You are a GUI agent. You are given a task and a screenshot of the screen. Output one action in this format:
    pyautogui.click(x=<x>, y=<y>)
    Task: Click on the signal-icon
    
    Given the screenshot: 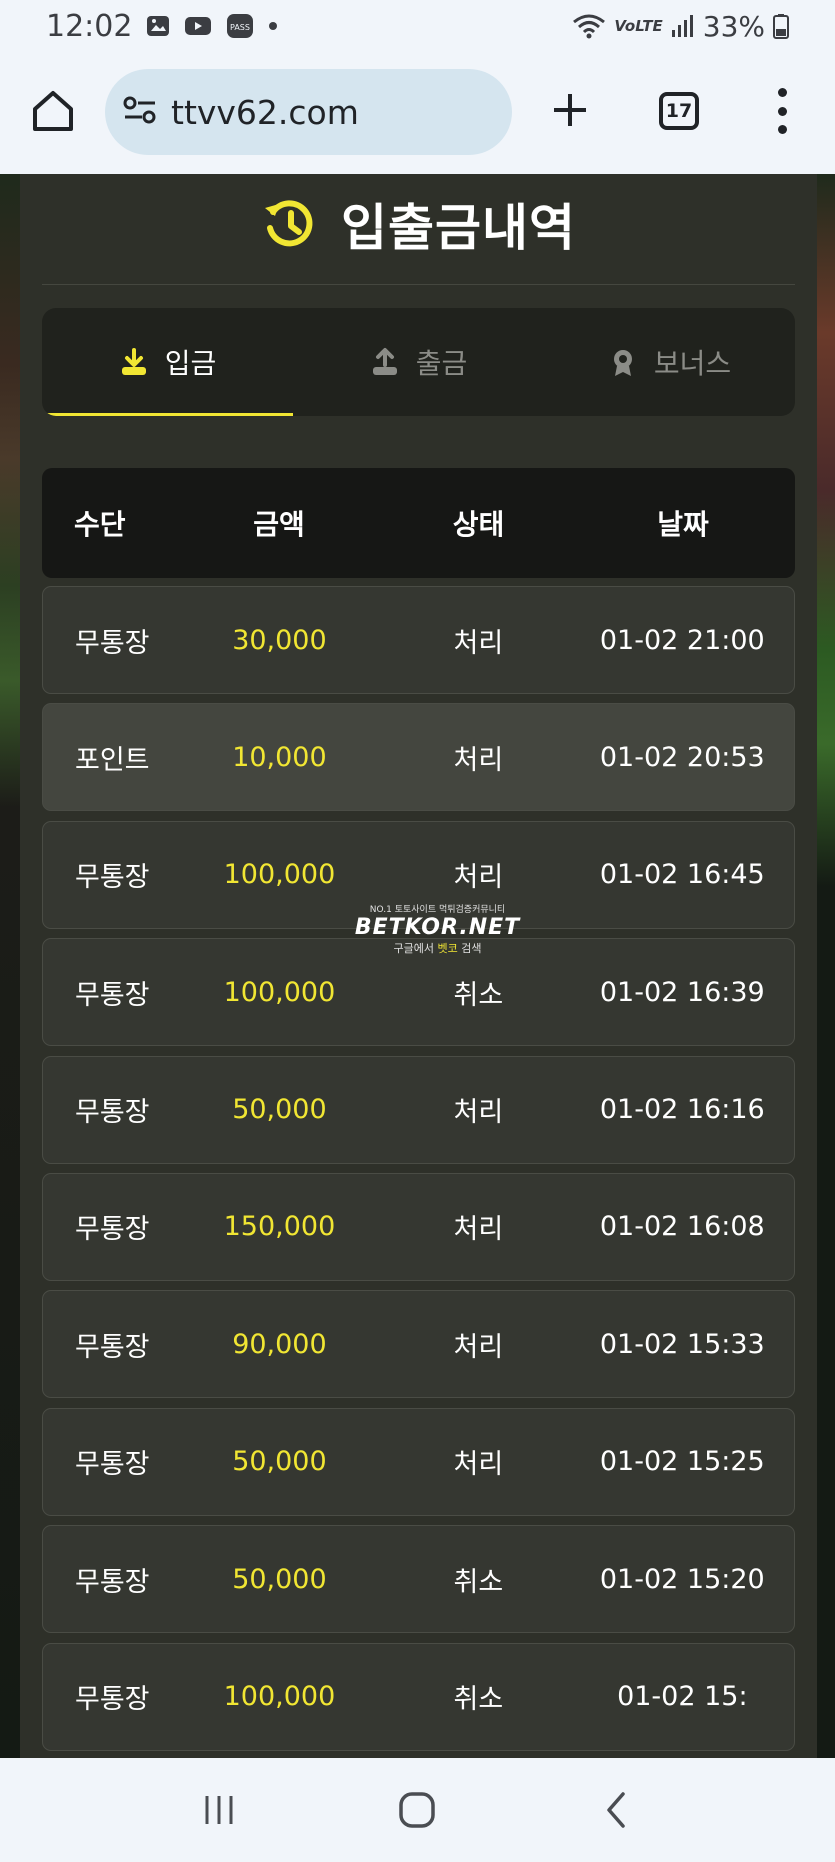 What is the action you would take?
    pyautogui.click(x=683, y=26)
    